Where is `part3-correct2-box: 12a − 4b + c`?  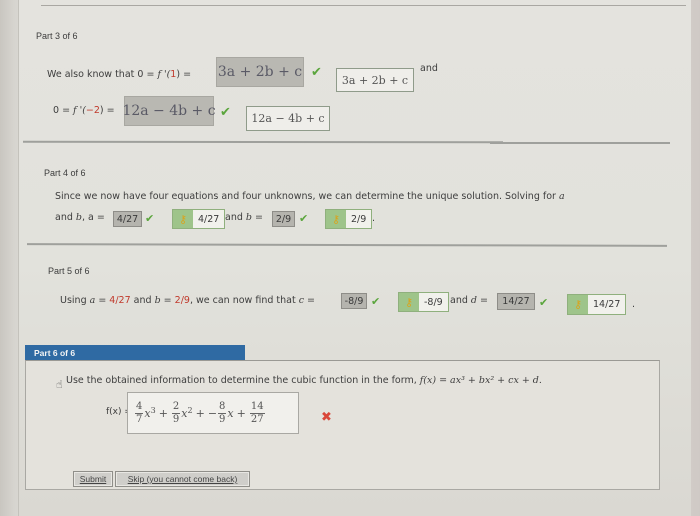 part3-correct2-box: 12a − 4b + c is located at coordinates (288, 118).